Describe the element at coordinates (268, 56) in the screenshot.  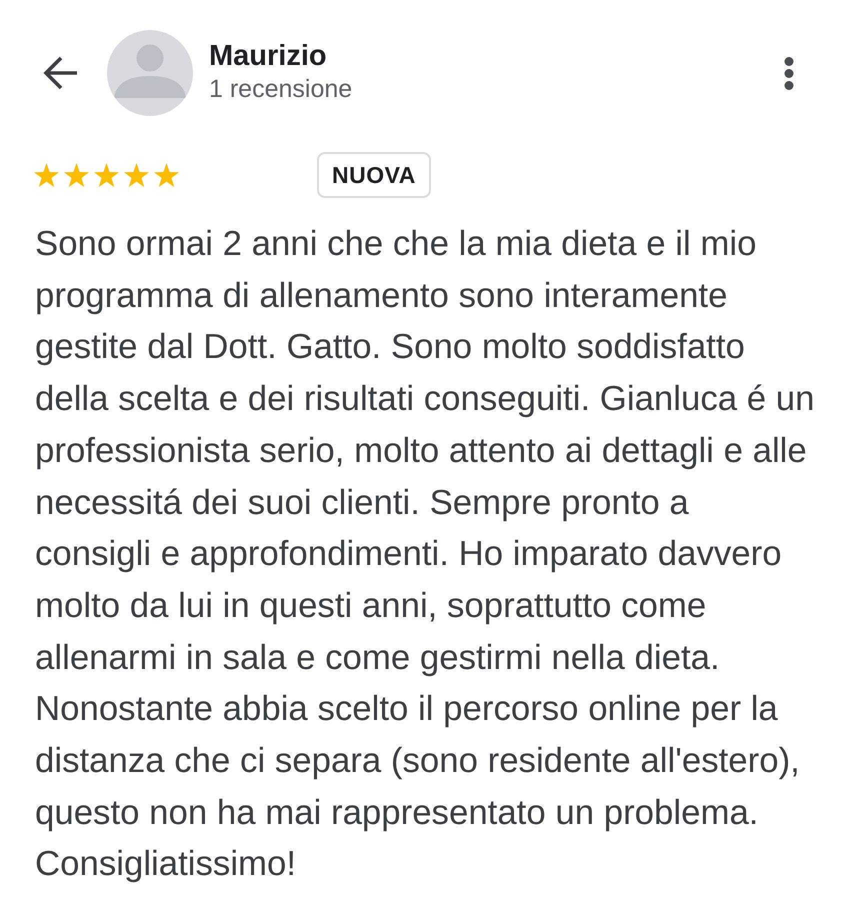
I see `reviewer-name: Maurizio` at that location.